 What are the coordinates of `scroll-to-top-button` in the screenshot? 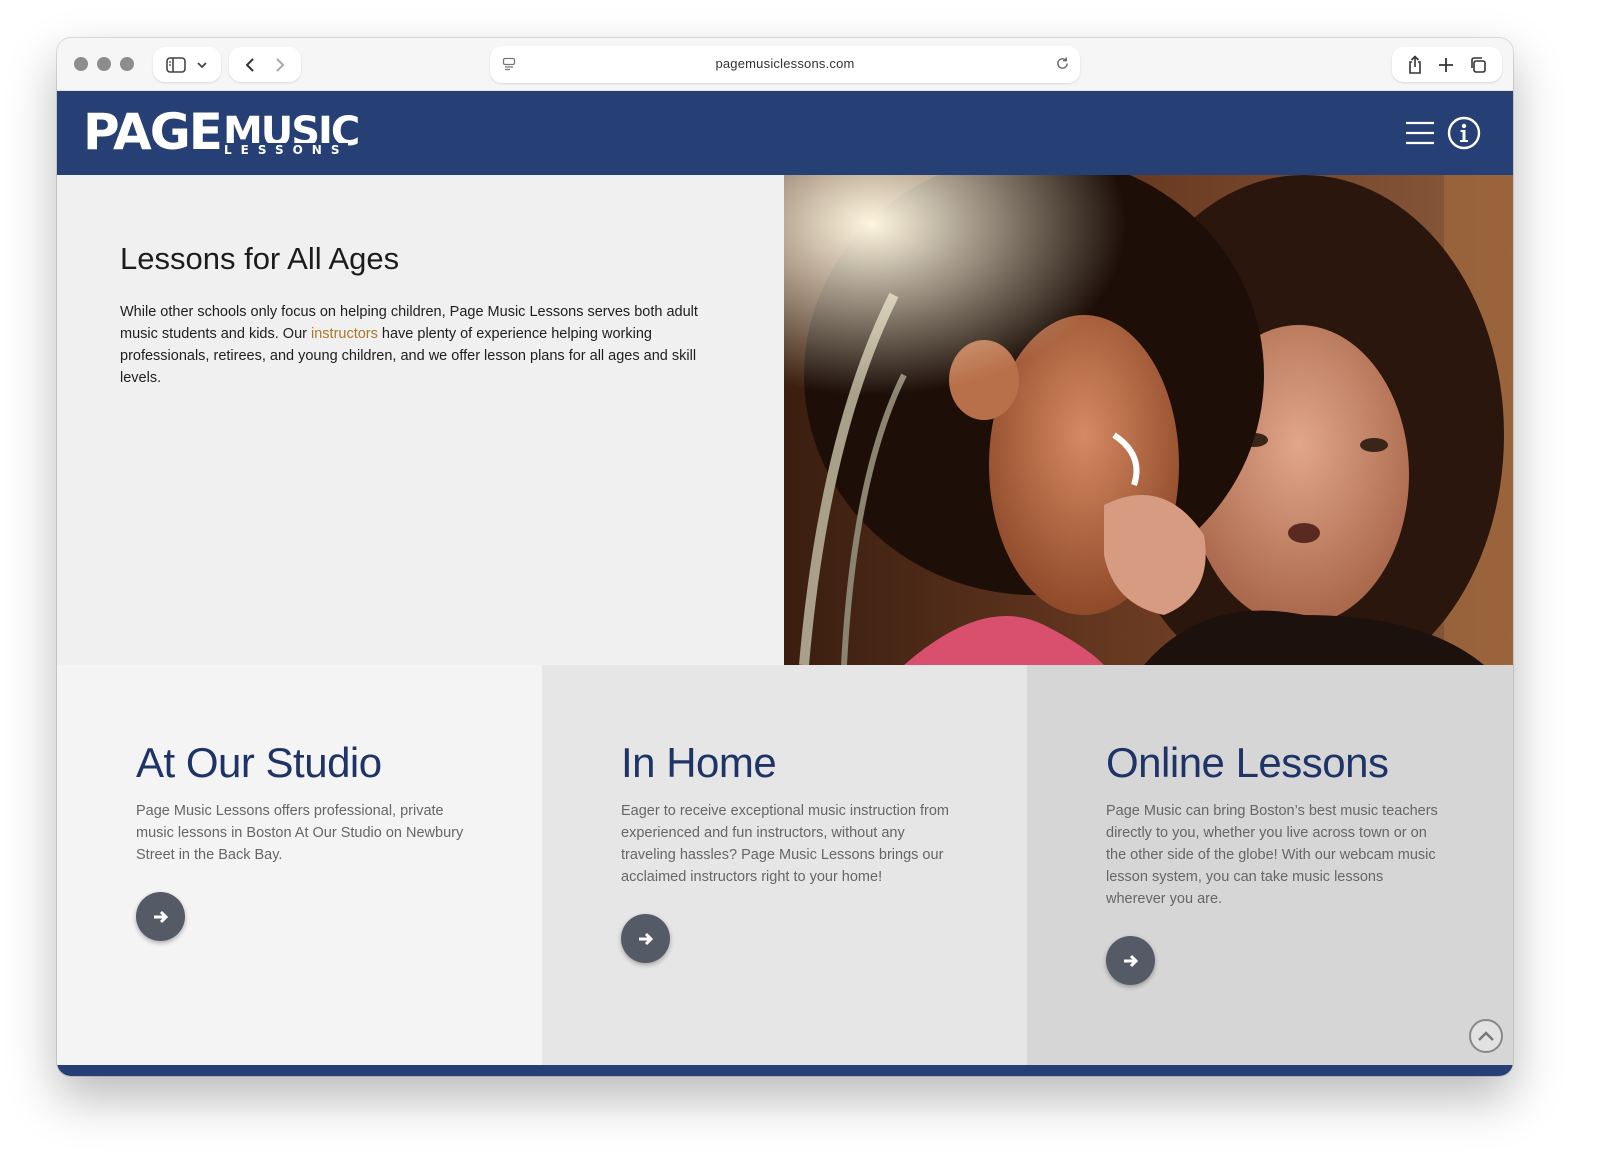 It's located at (1486, 1036).